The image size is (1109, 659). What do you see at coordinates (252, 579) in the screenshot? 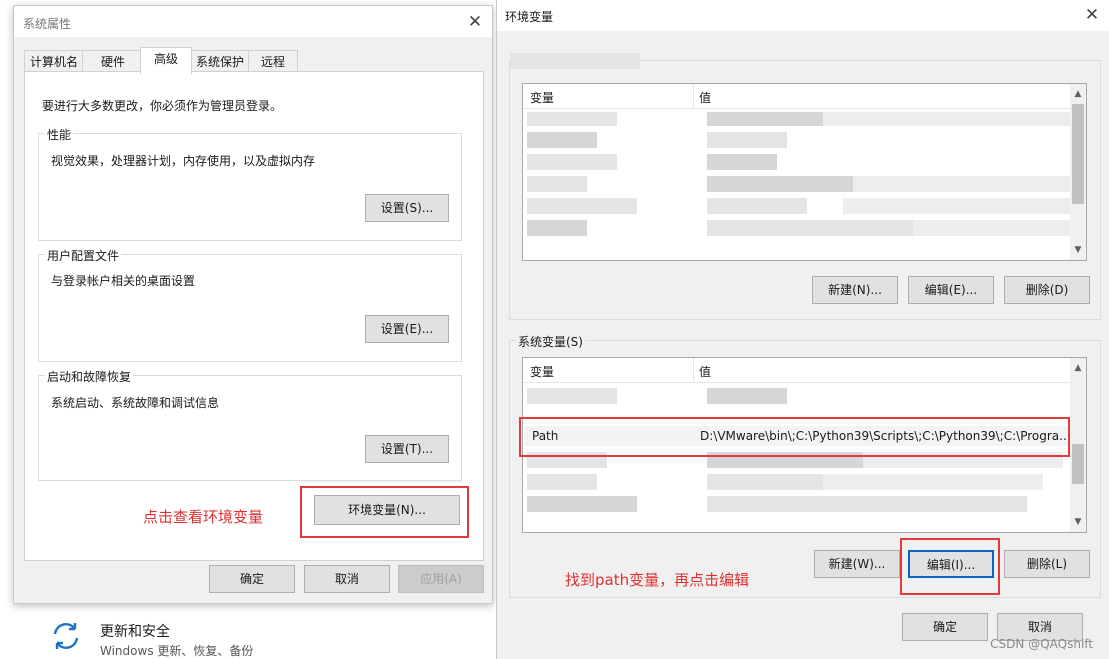
I see `ok-button: 确定` at bounding box center [252, 579].